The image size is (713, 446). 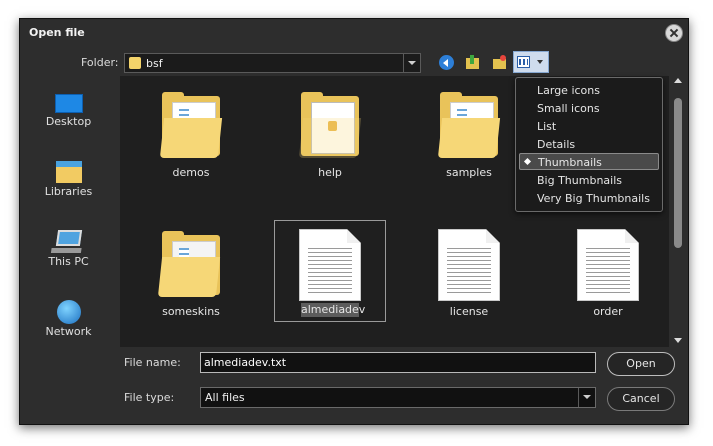 I want to click on file-name-input, so click(x=398, y=362).